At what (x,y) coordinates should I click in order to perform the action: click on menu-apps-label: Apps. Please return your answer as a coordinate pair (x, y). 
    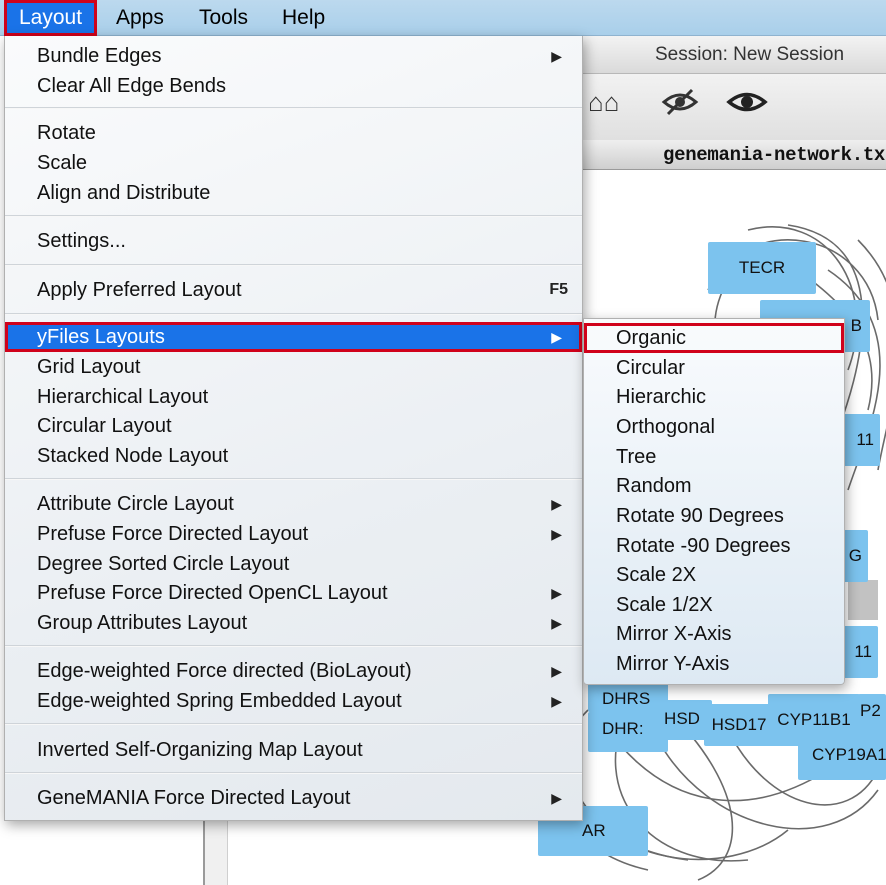
    Looking at the image, I should click on (140, 17).